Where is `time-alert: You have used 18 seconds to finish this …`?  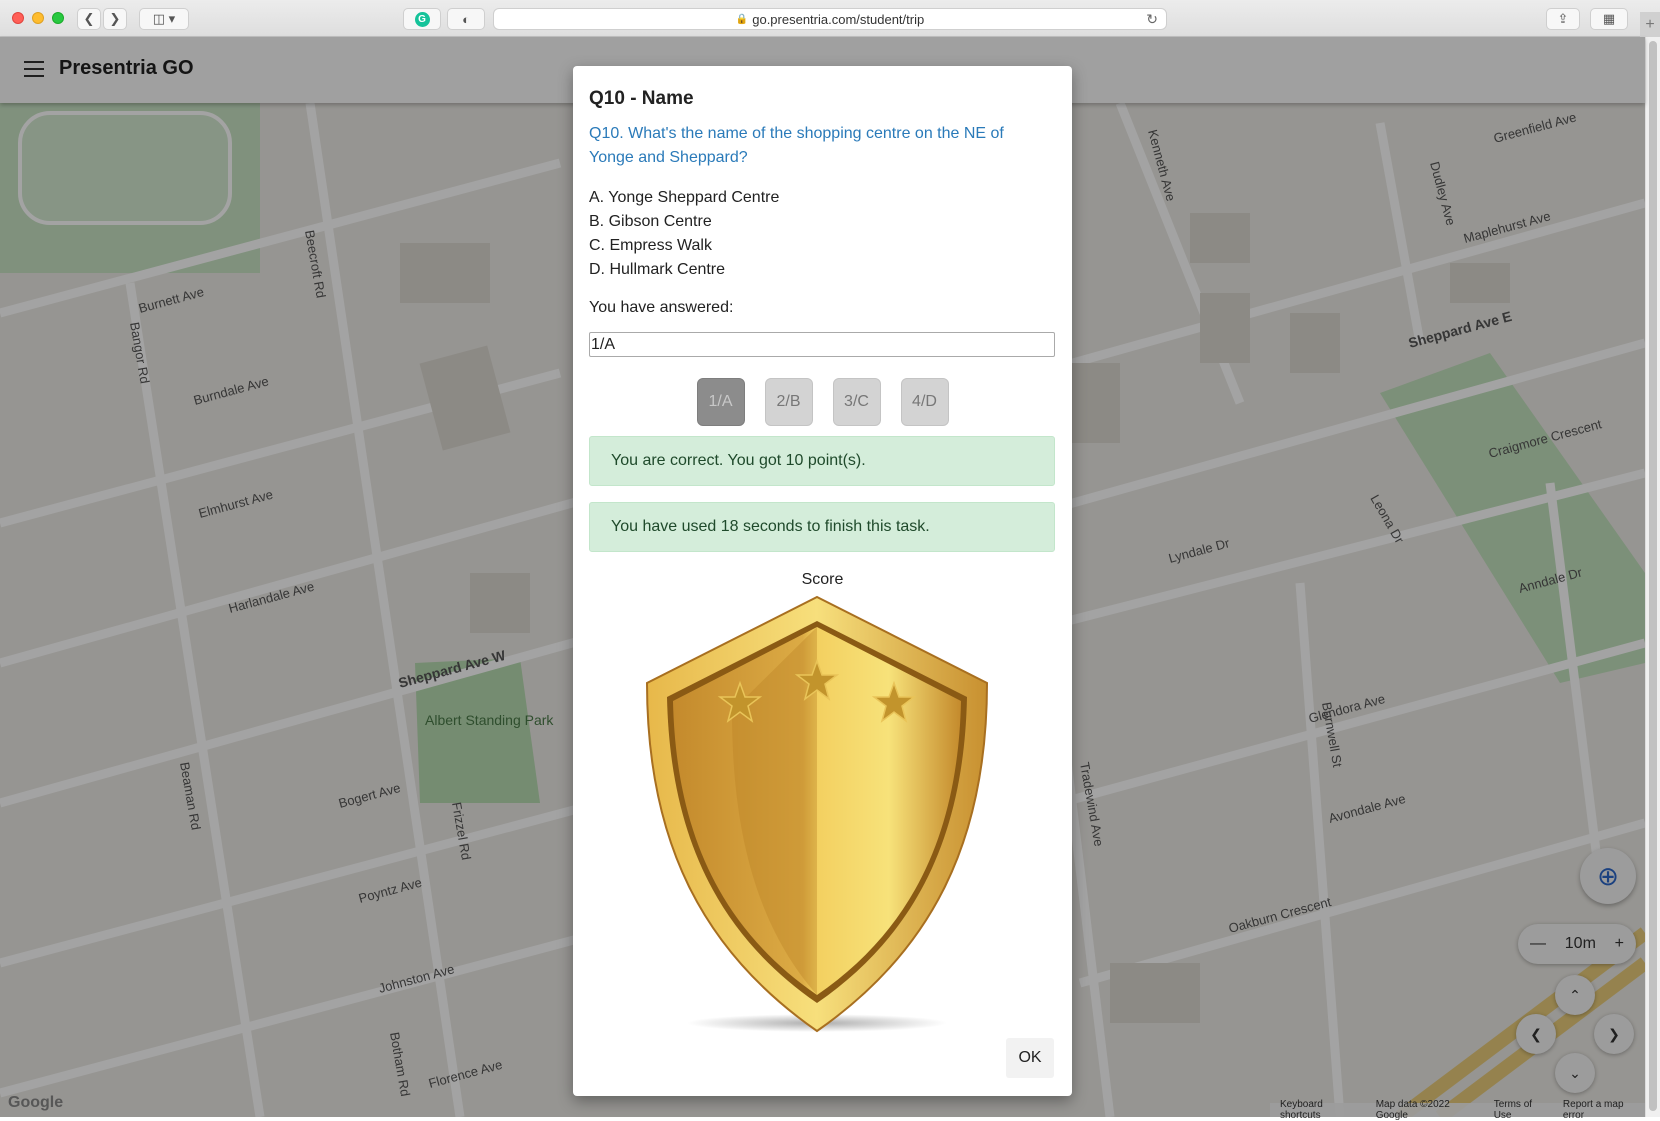
time-alert: You have used 18 seconds to finish this … is located at coordinates (822, 527).